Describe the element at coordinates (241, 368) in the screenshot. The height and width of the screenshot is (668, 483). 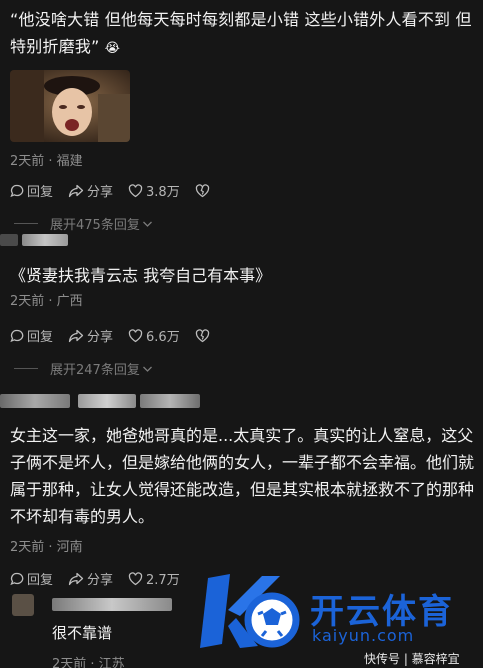
I see `expand-replies-button: 展开247条回复` at that location.